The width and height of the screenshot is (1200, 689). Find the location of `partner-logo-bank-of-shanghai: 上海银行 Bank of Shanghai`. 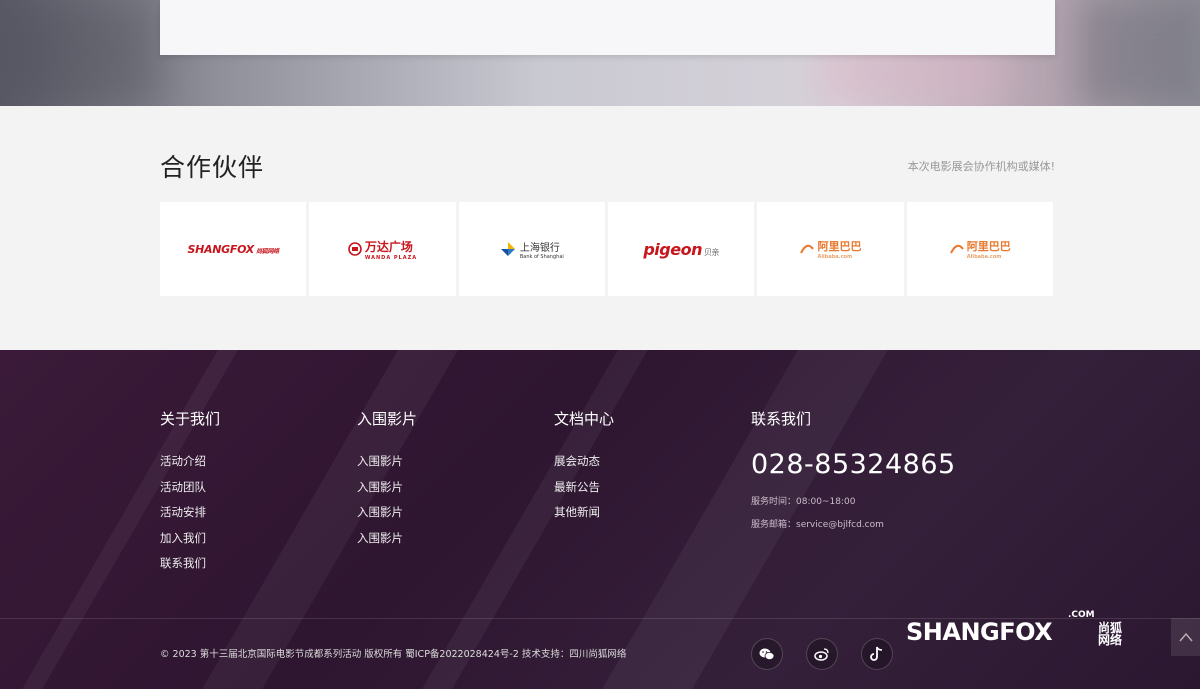

partner-logo-bank-of-shanghai: 上海银行 Bank of Shanghai is located at coordinates (531, 249).